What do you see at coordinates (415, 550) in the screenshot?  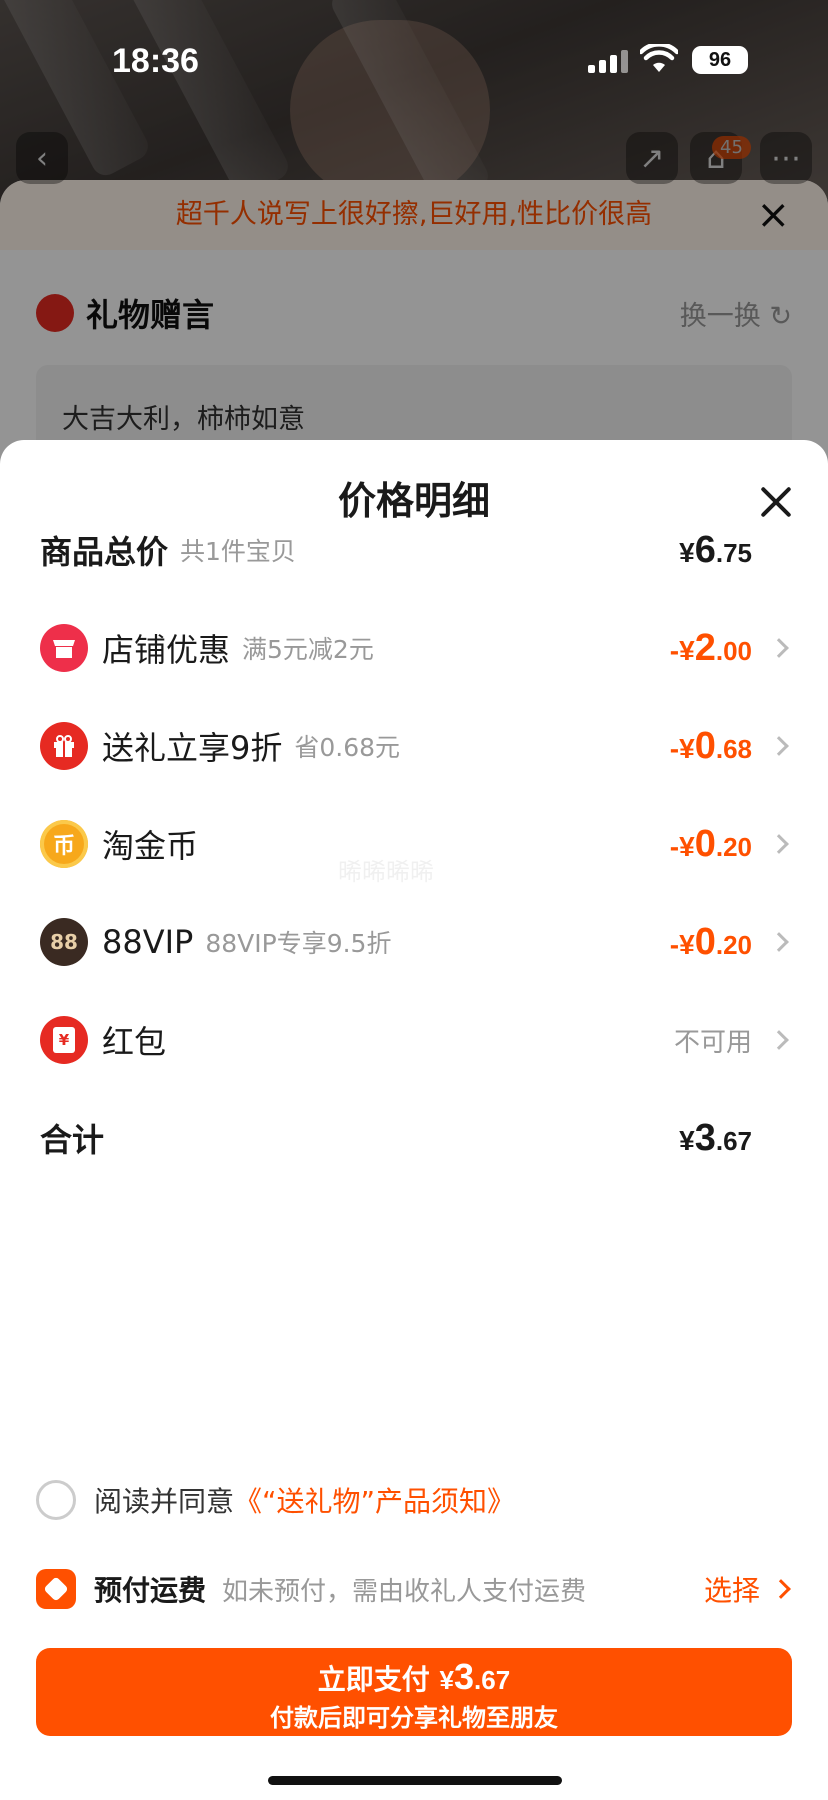 I see `subtotal-row: 商品总价 共1件宝贝 ¥6.75` at bounding box center [415, 550].